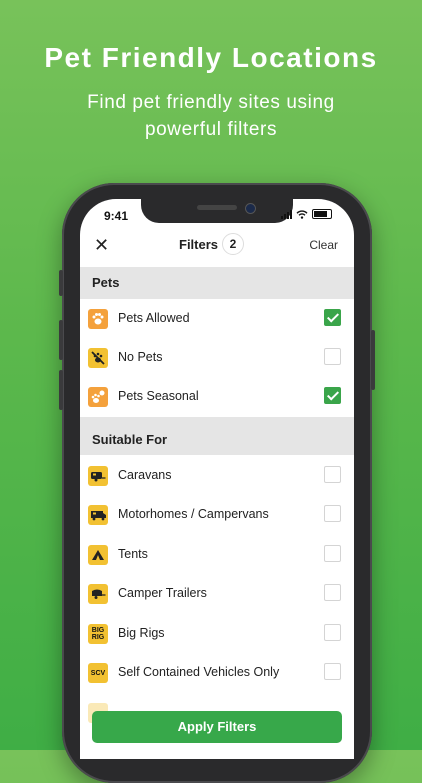 The image size is (422, 783). I want to click on filter-row-motorhomes: Motorhomes / Campervans, so click(217, 515).